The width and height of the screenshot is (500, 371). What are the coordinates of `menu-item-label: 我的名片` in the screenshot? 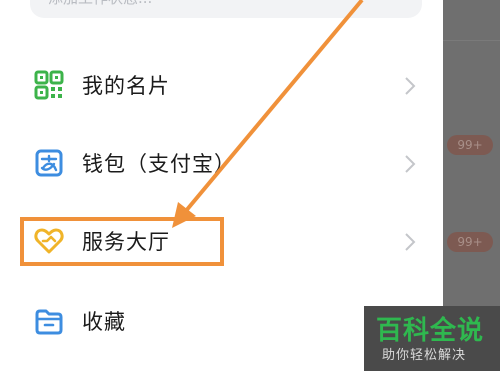 It's located at (126, 86).